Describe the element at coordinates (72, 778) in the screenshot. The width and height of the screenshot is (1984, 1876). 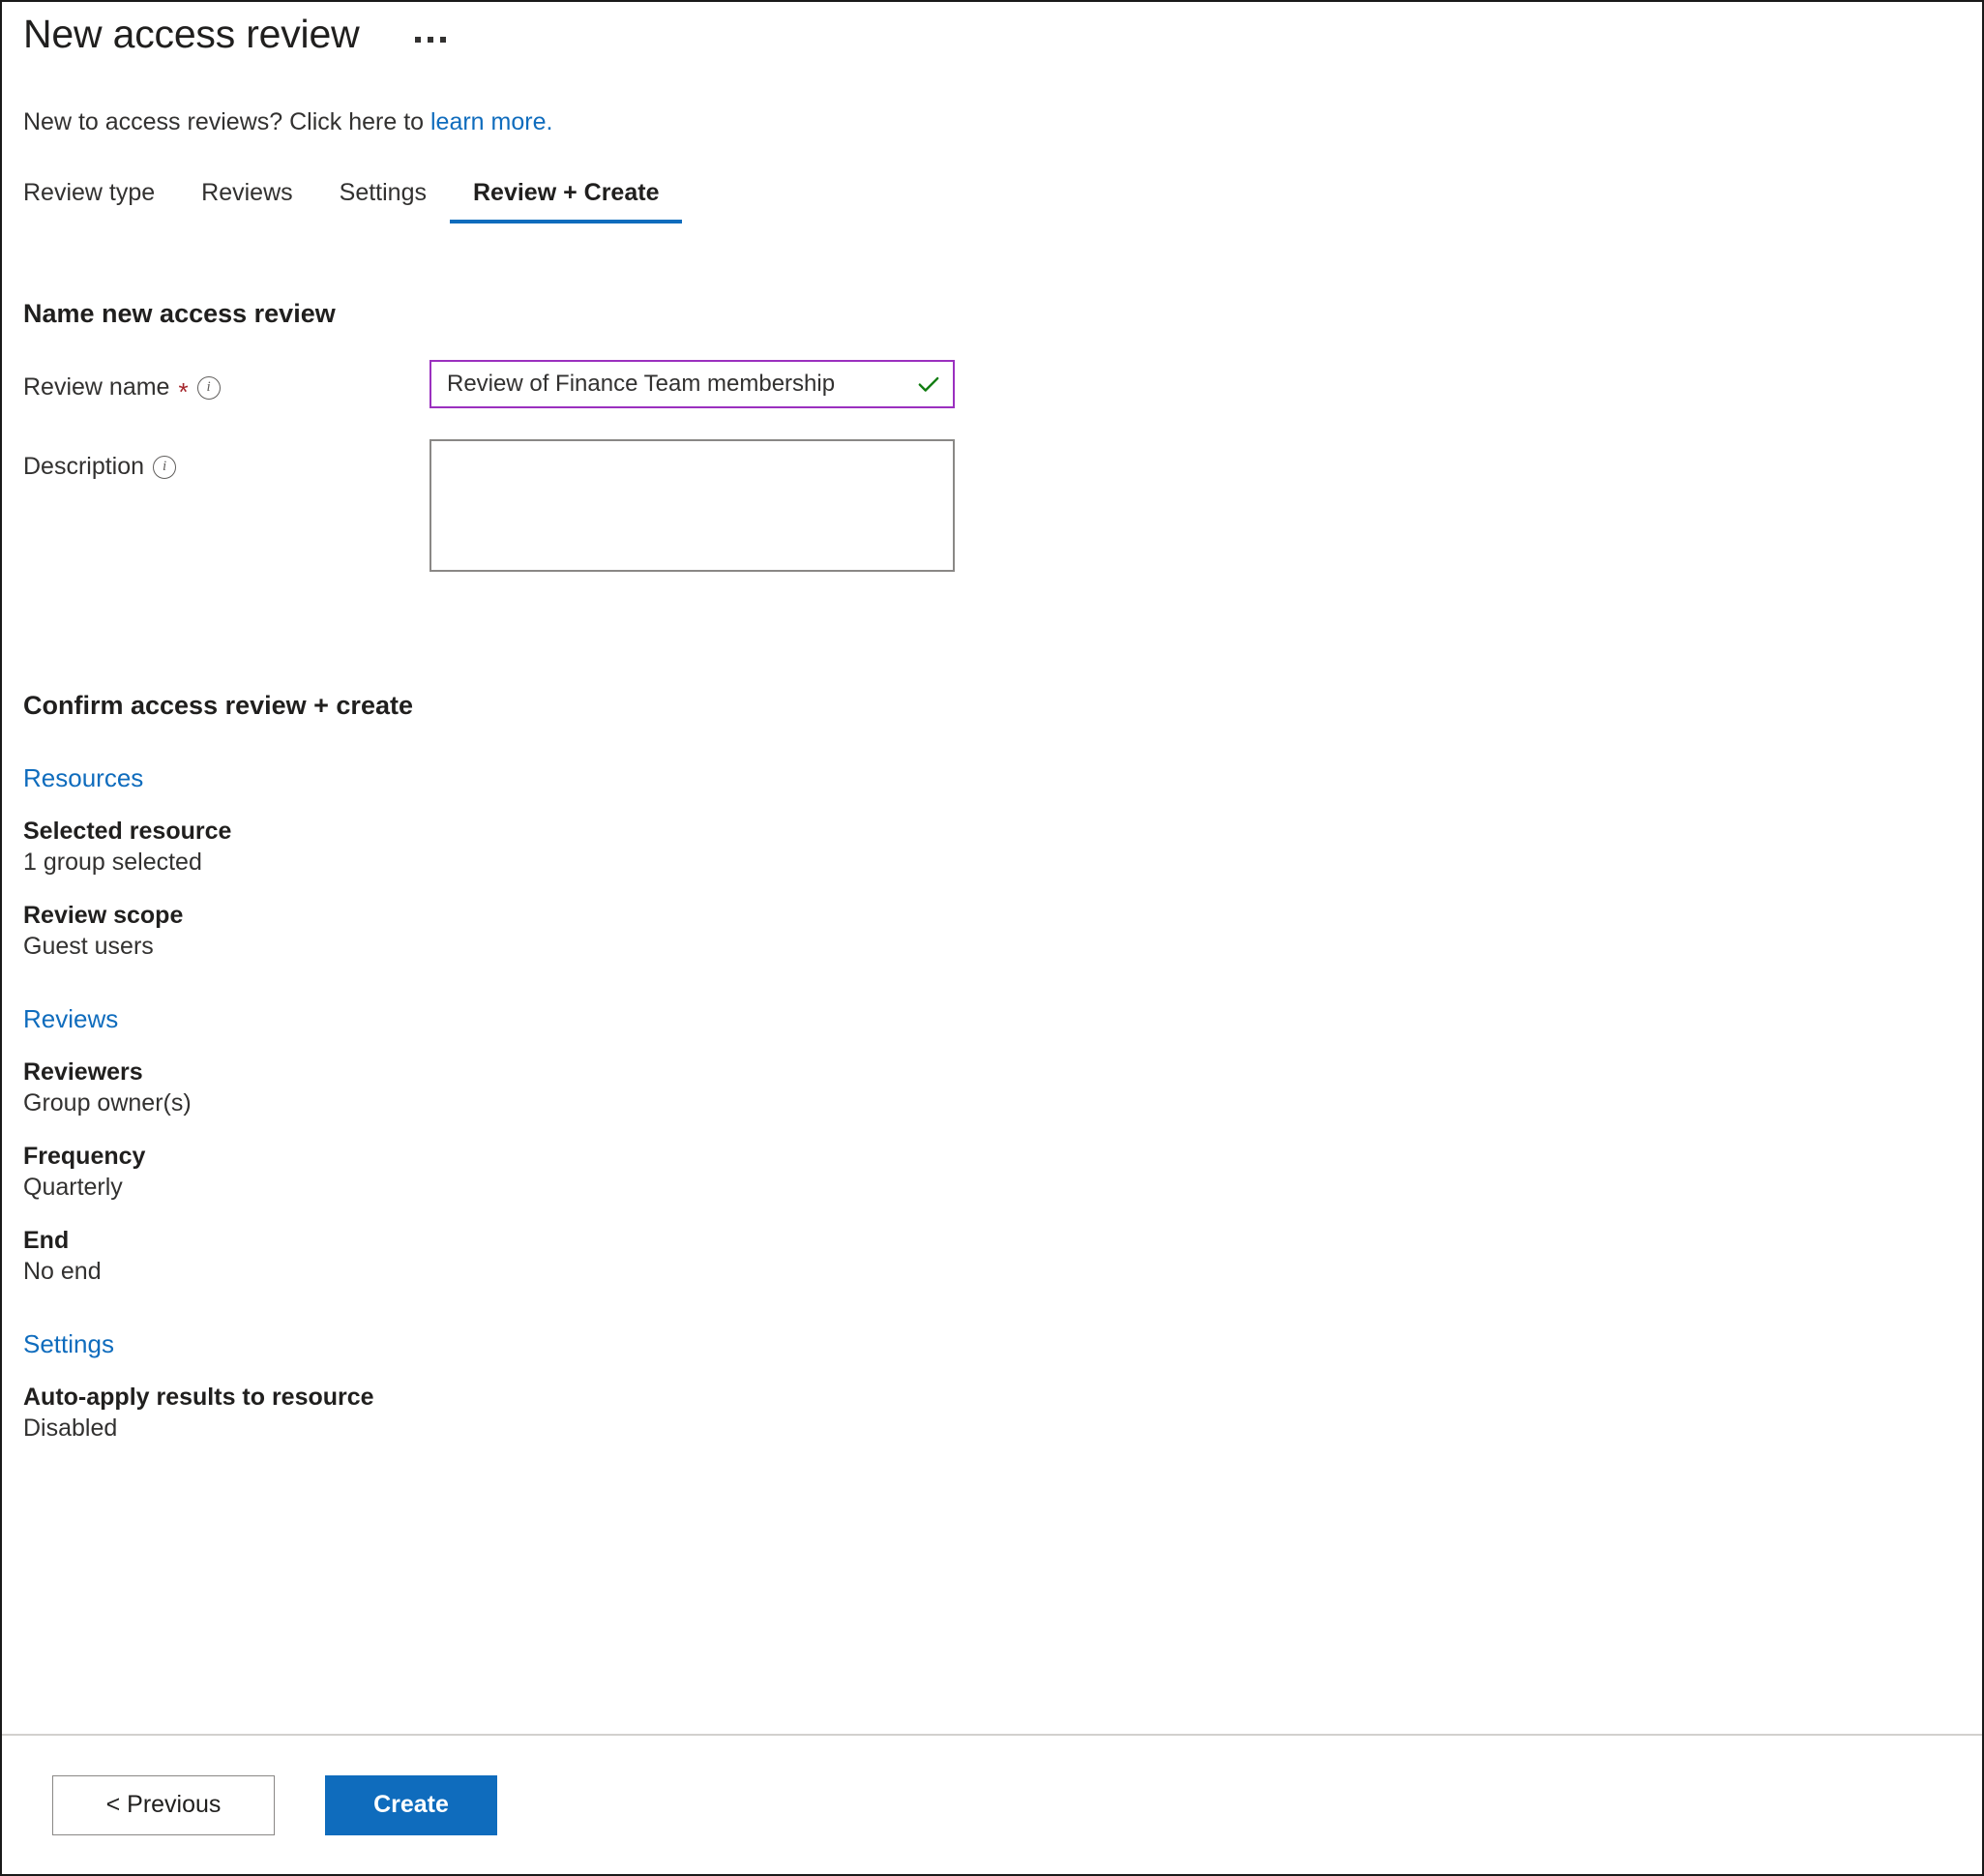
I see `resources-link: Resources` at that location.